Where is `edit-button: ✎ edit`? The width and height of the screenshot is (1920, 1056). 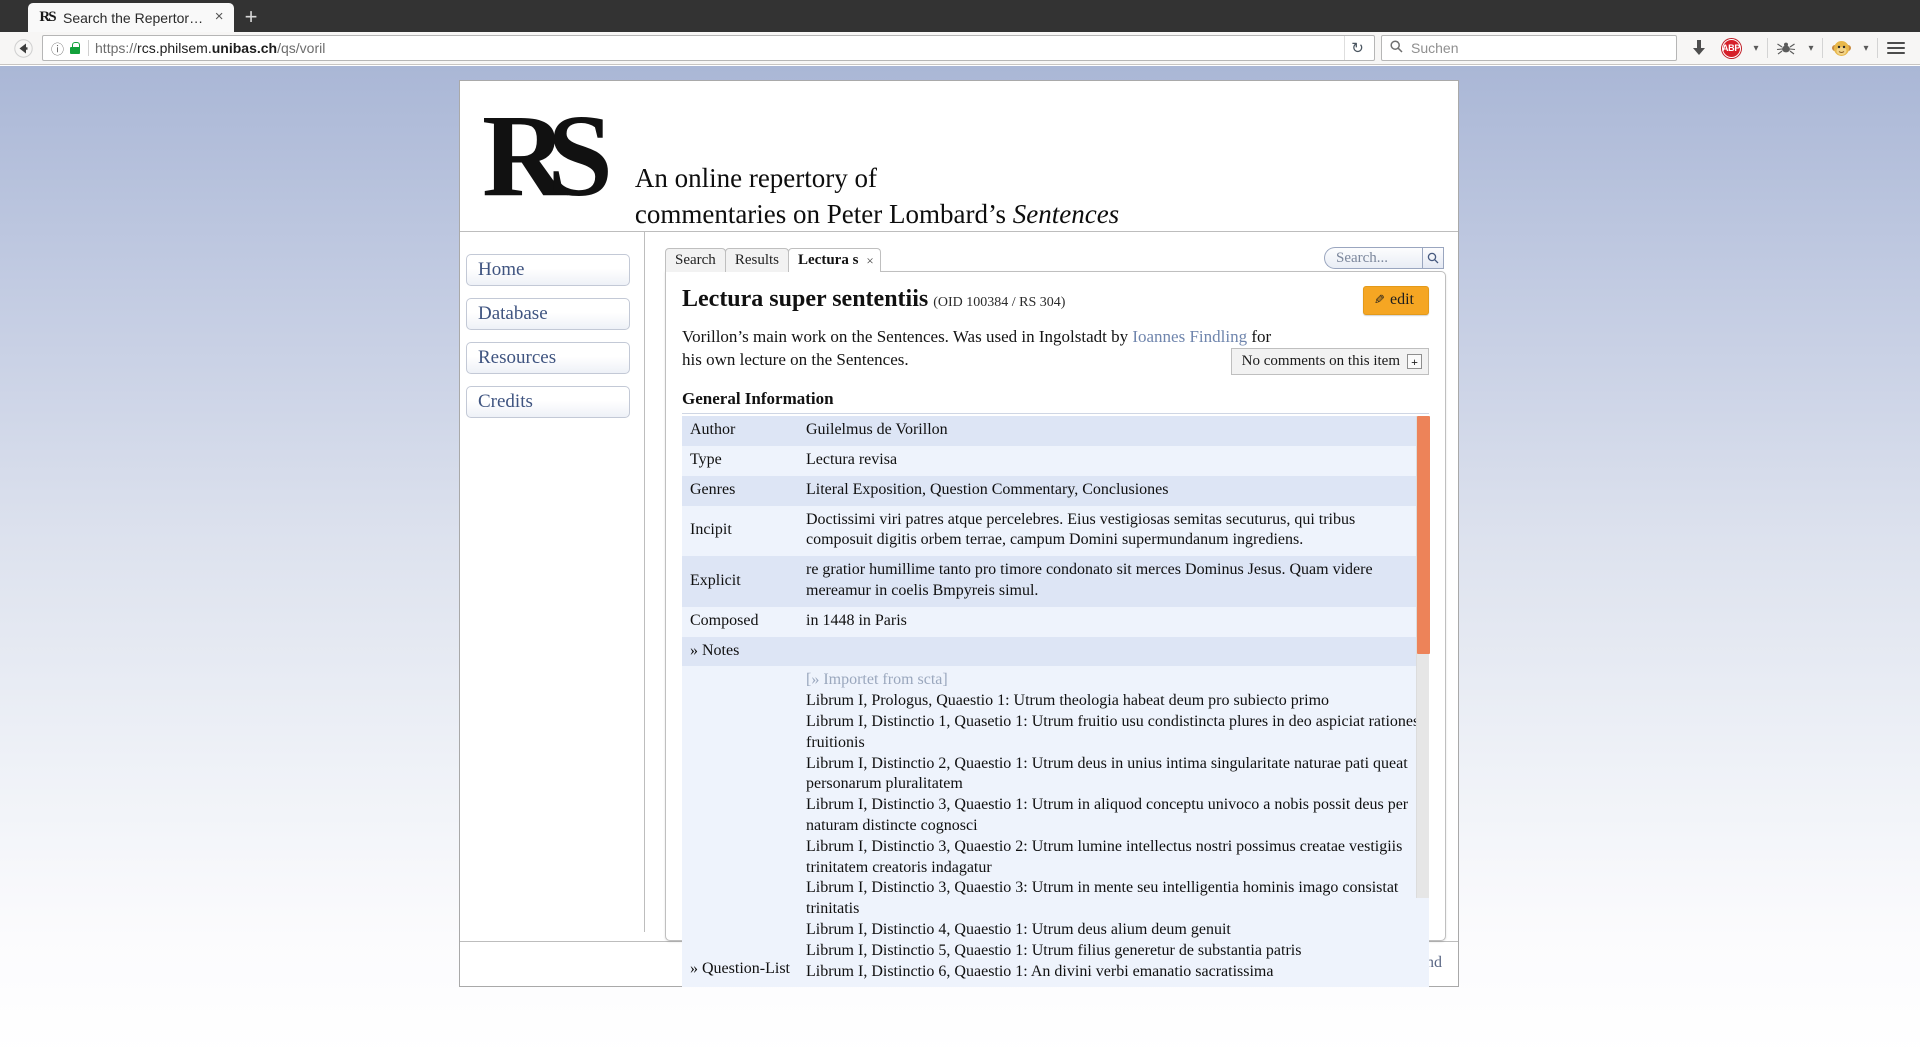
edit-button: ✎ edit is located at coordinates (1396, 300).